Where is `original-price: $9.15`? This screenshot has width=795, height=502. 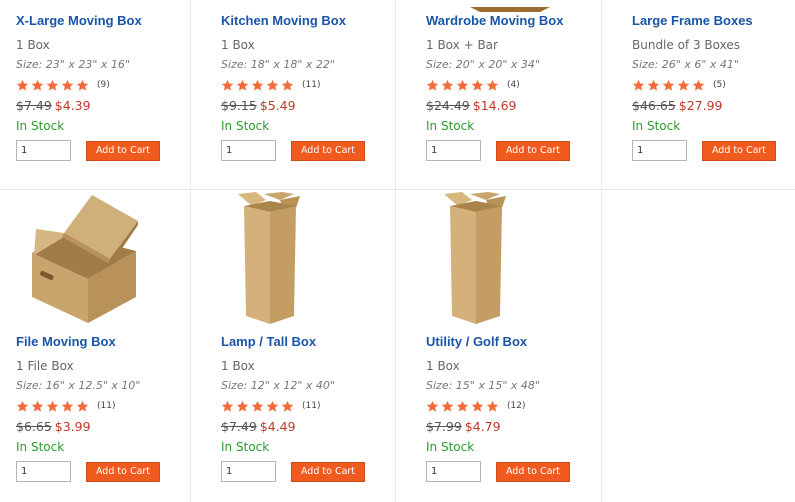
original-price: $9.15 is located at coordinates (239, 105).